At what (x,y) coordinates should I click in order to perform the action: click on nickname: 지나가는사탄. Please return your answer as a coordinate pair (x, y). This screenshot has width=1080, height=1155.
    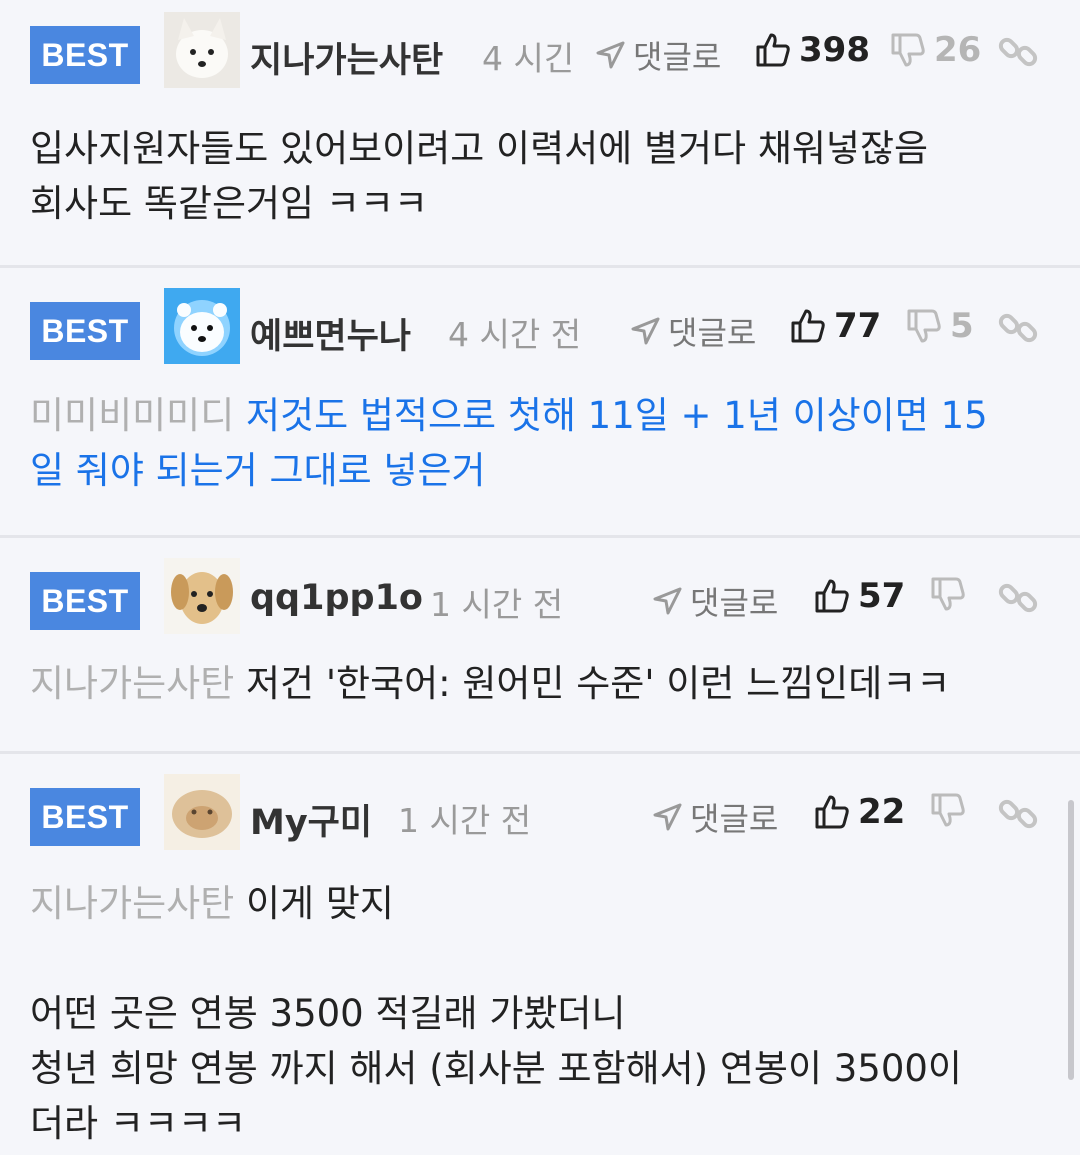
    Looking at the image, I should click on (346, 57).